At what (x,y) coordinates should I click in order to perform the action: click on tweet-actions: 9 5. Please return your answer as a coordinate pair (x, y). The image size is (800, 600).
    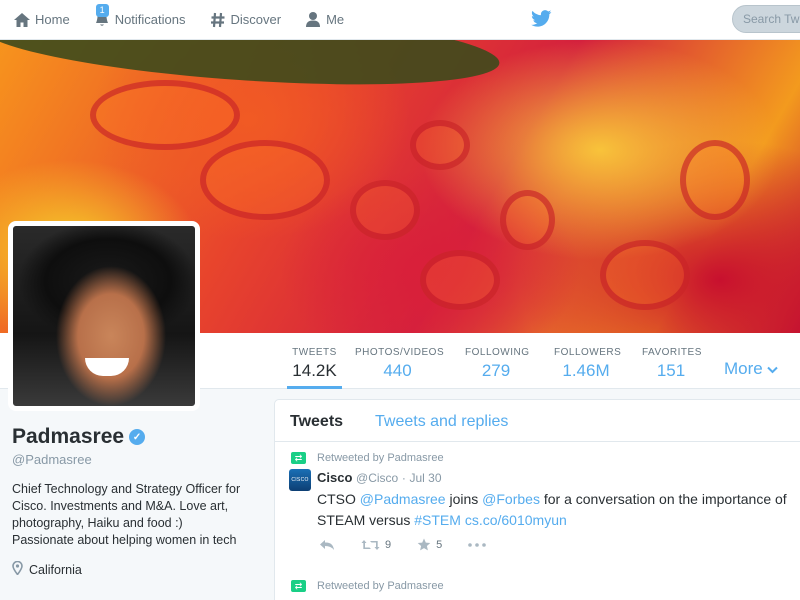
    Looking at the image, I should click on (415, 544).